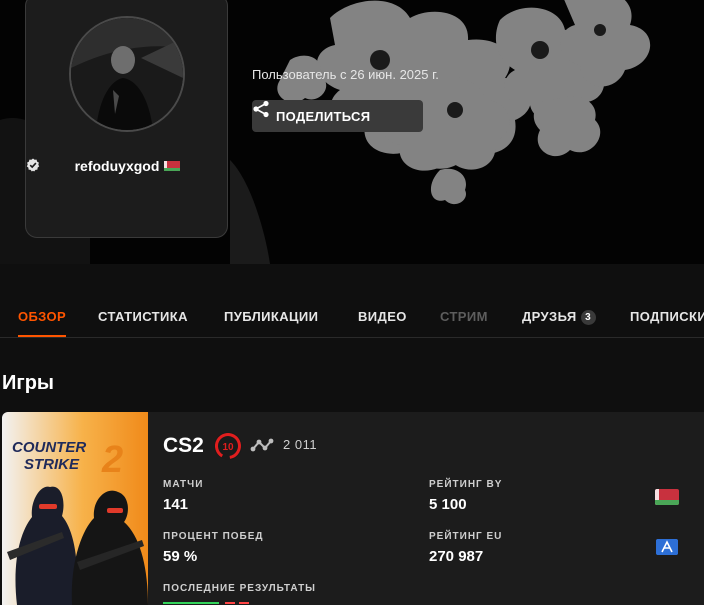  I want to click on winrate-value: 59 %, so click(180, 556).